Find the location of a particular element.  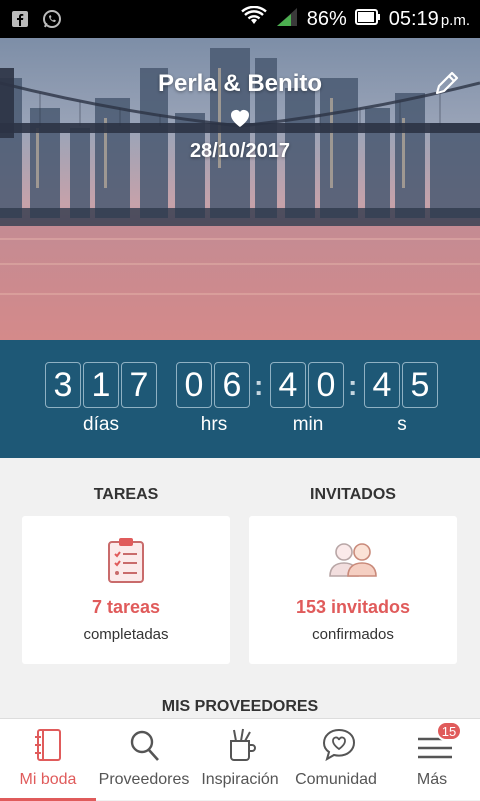

mis-proveedores-title: MIS PROVEEDORES is located at coordinates (240, 706).